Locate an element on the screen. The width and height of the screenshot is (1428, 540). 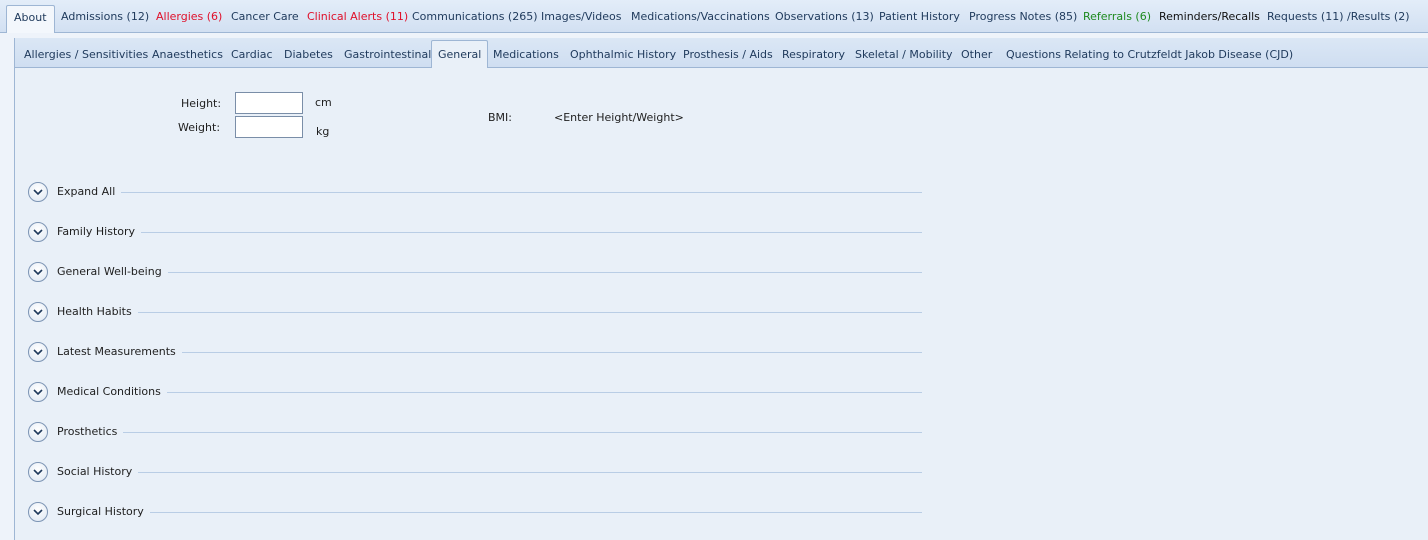
subtab-other: Other is located at coordinates (976, 54).